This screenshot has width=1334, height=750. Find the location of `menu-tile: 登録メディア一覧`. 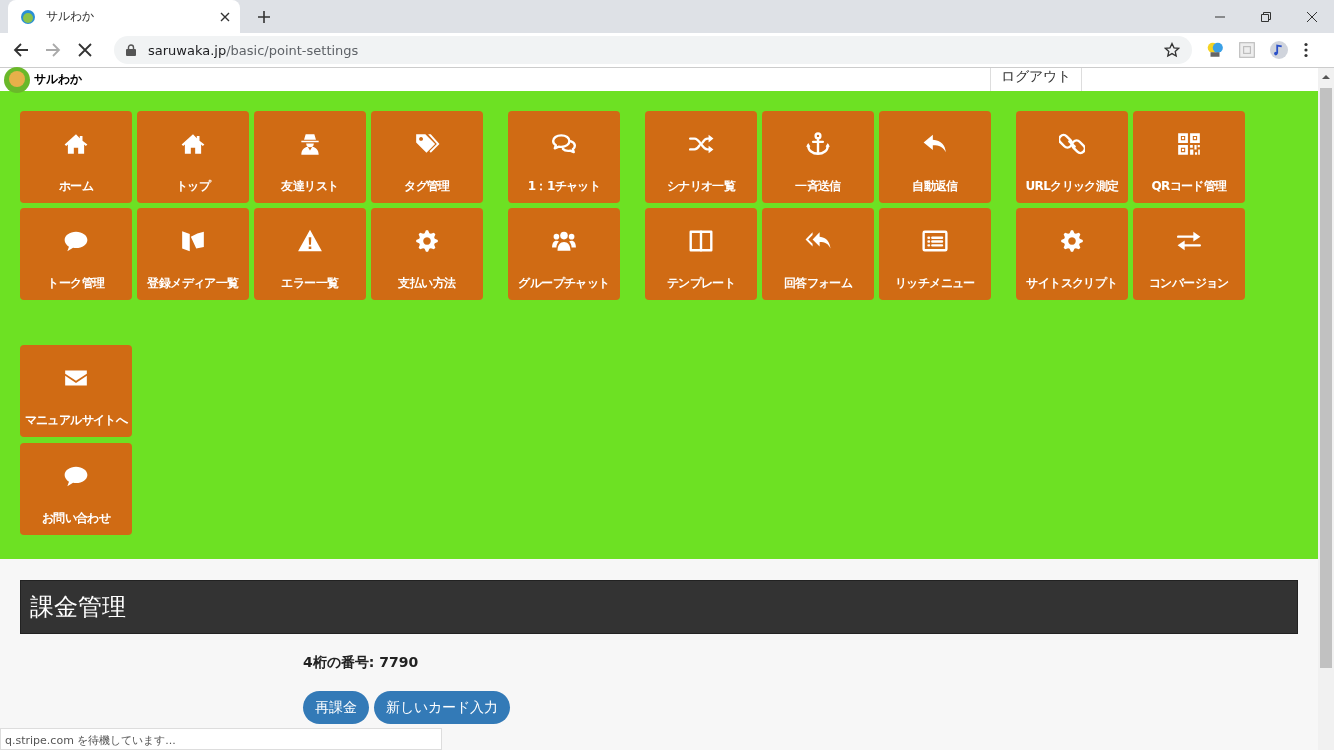

menu-tile: 登録メディア一覧 is located at coordinates (193, 254).